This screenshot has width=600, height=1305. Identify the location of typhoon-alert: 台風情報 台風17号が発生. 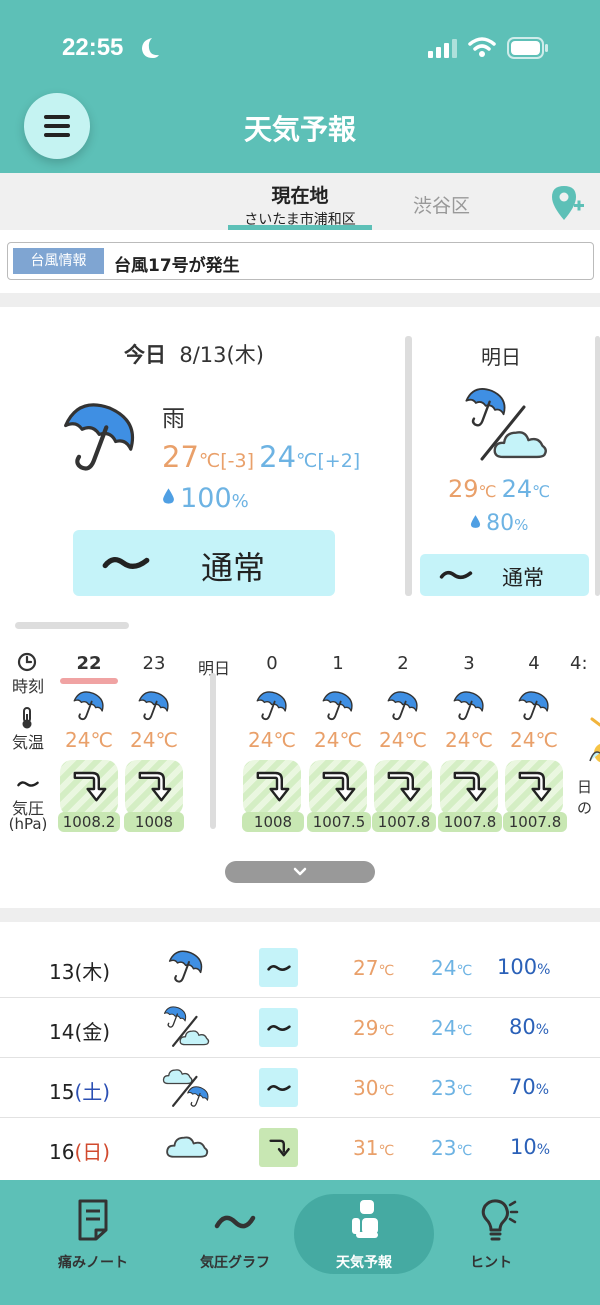
(300, 261).